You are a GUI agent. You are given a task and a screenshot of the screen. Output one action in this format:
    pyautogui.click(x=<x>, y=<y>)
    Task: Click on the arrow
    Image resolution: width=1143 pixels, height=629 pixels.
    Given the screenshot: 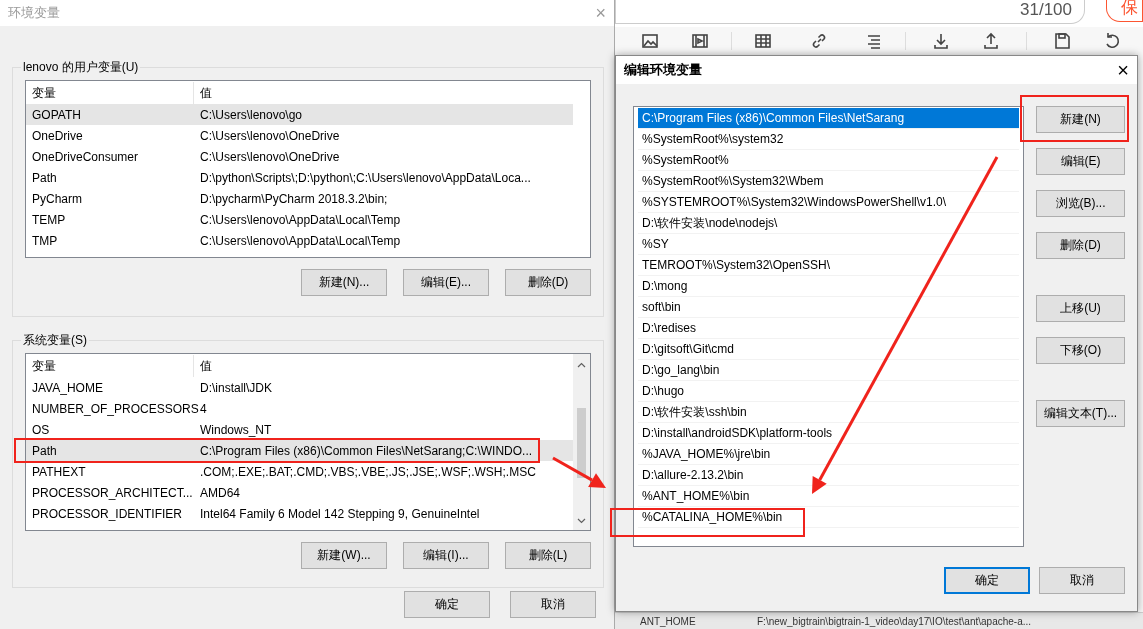 What is the action you would take?
    pyautogui.click(x=579, y=472)
    